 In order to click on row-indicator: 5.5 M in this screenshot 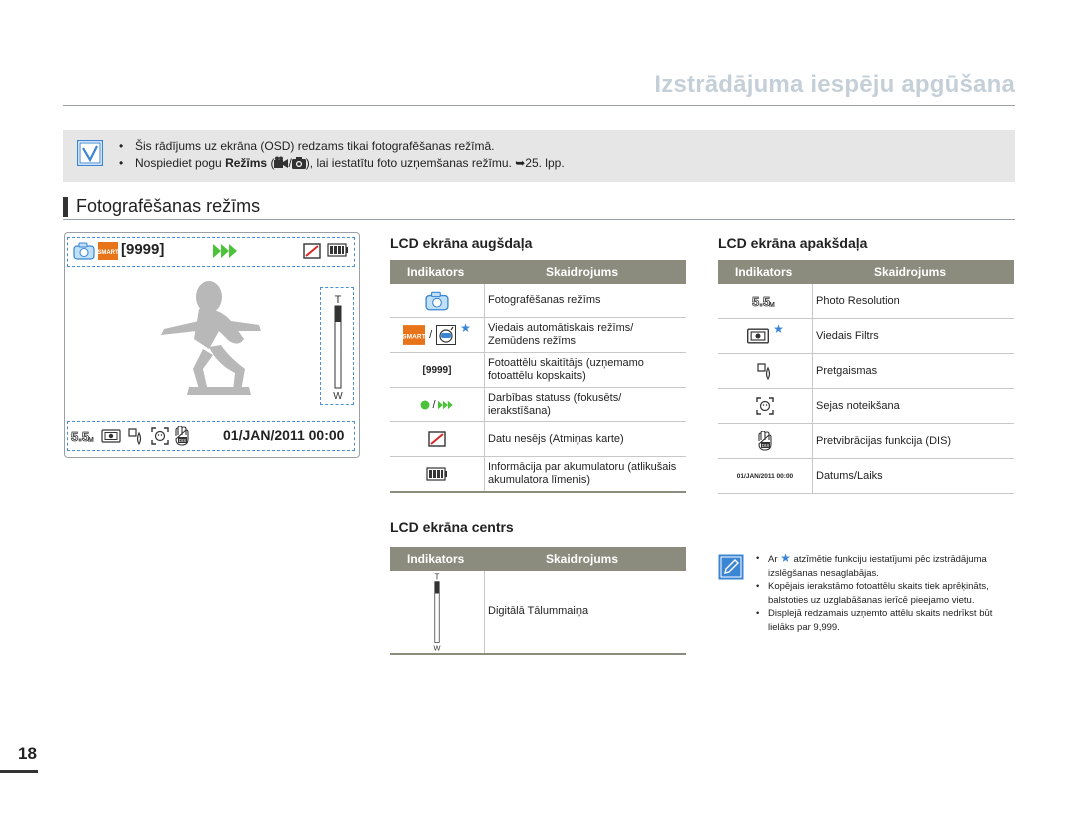, I will do `click(765, 301)`.